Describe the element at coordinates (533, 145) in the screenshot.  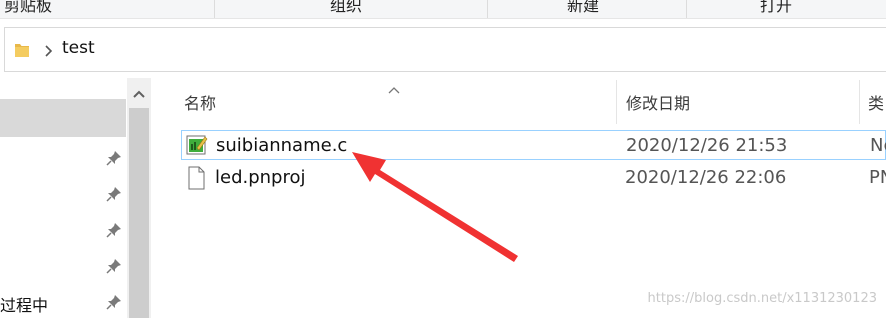
I see `file-row: suibianname.c 2020/12/26 21:53 Nc` at that location.